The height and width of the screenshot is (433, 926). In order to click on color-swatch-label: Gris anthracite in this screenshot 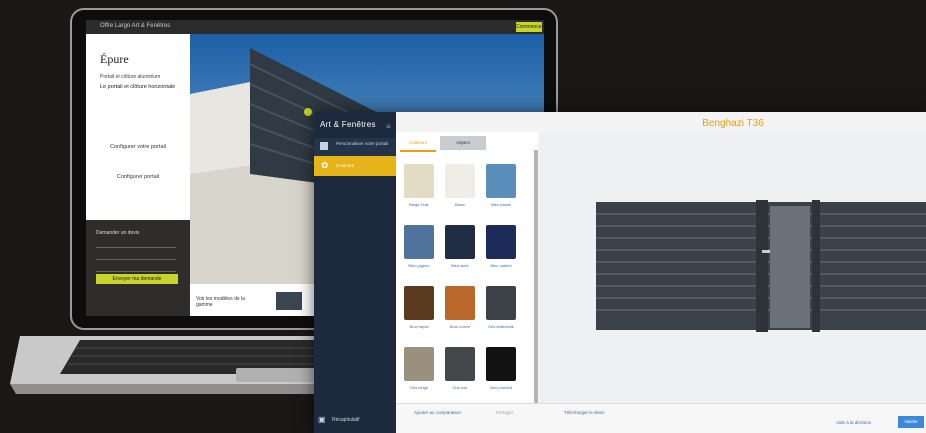, I will do `click(500, 326)`.